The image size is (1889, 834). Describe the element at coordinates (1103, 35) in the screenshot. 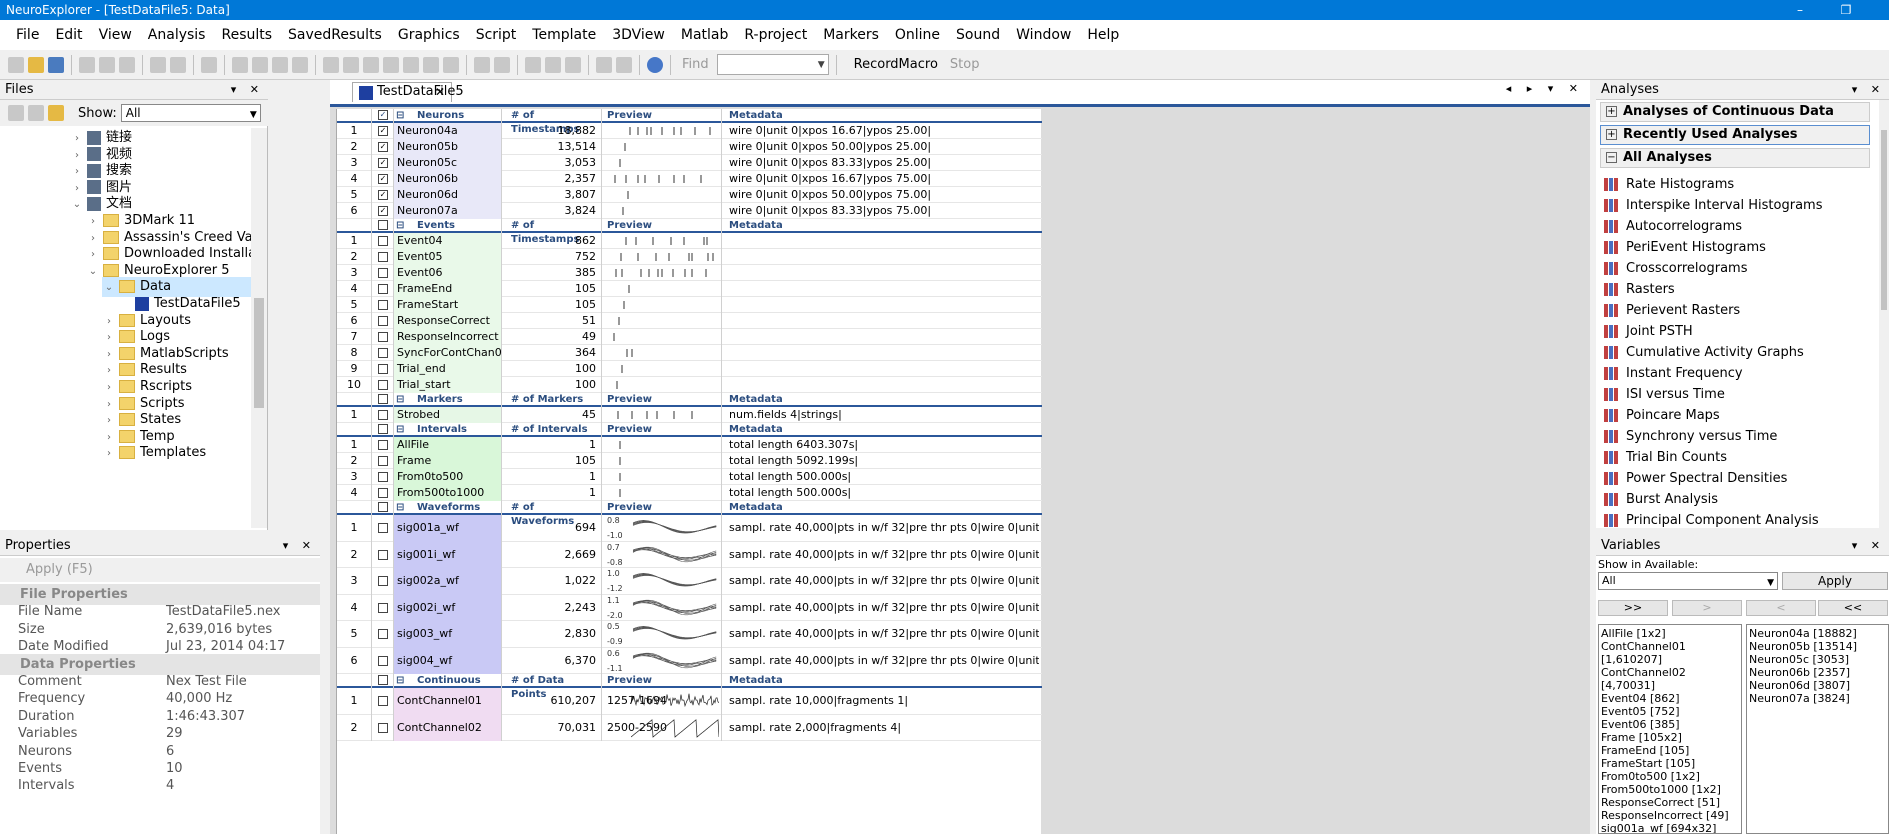

I see `menu-help: Help` at that location.